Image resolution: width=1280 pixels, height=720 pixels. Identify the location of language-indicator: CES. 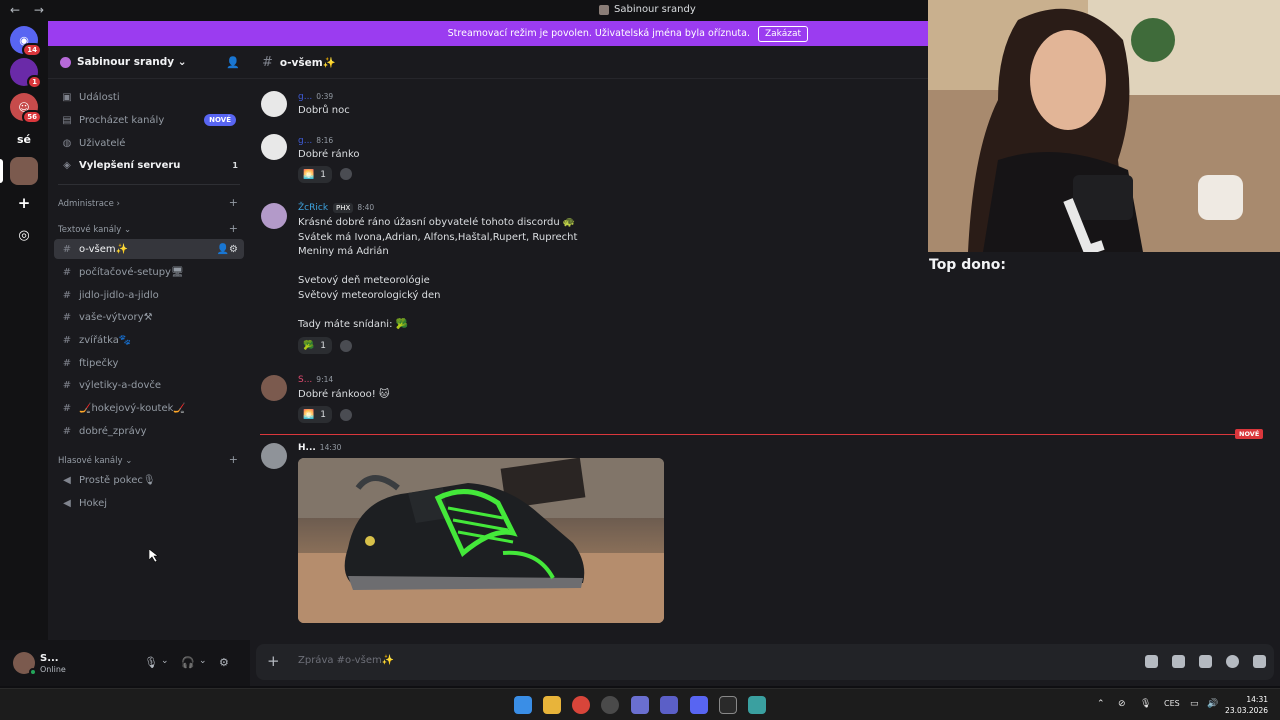
(1172, 703).